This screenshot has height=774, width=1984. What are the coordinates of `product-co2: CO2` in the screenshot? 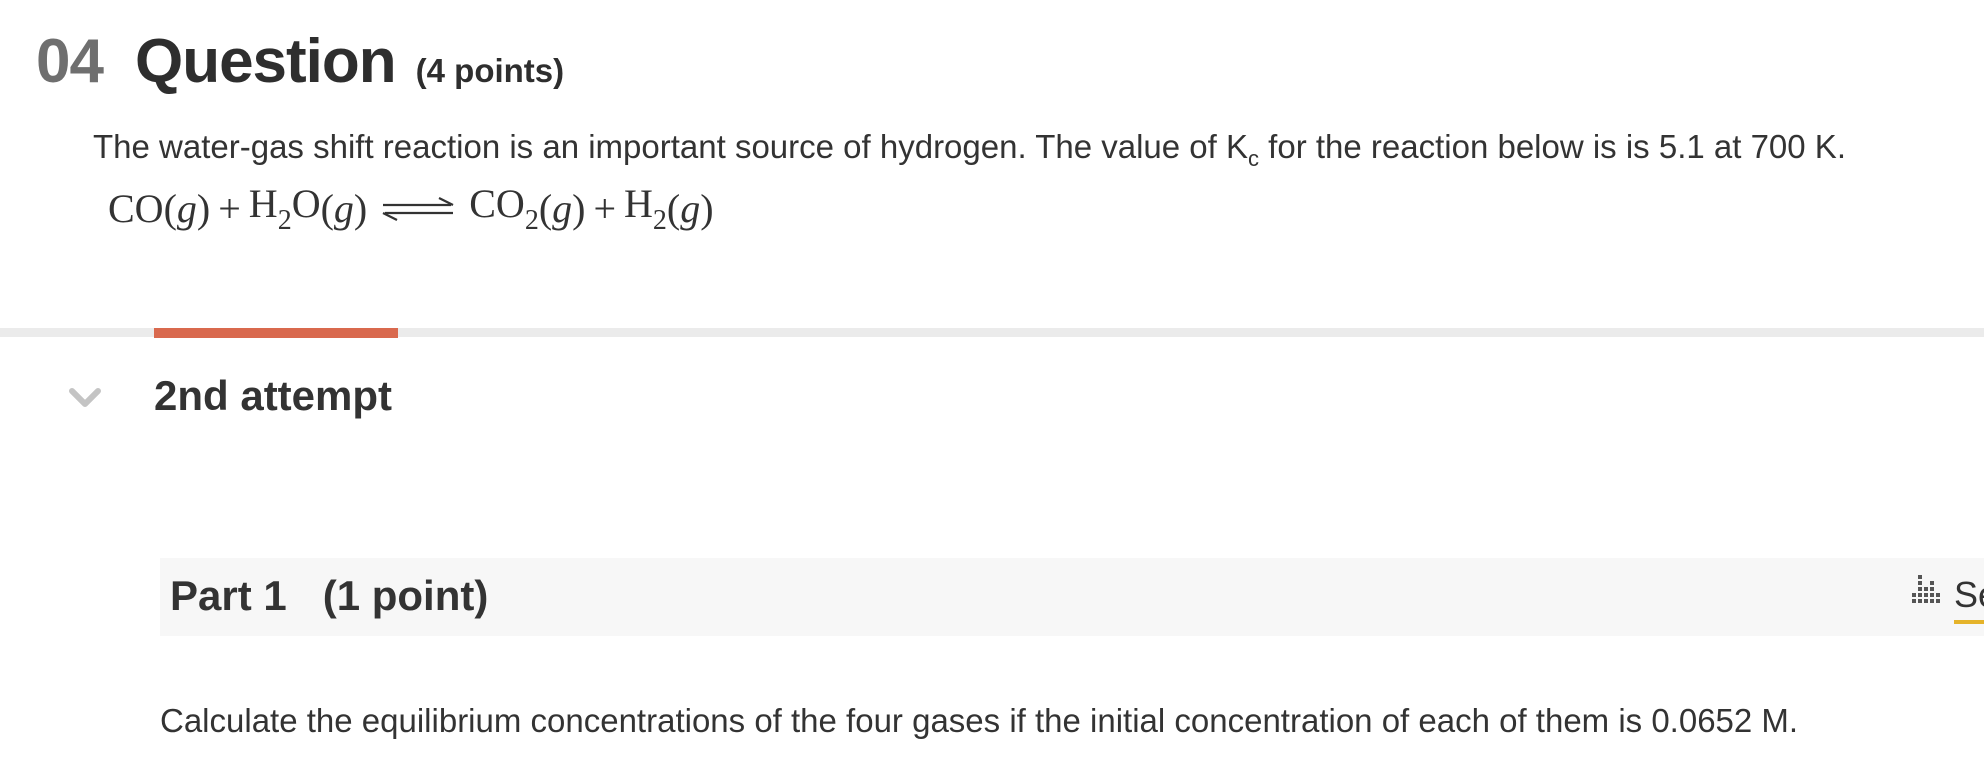 It's located at (504, 208).